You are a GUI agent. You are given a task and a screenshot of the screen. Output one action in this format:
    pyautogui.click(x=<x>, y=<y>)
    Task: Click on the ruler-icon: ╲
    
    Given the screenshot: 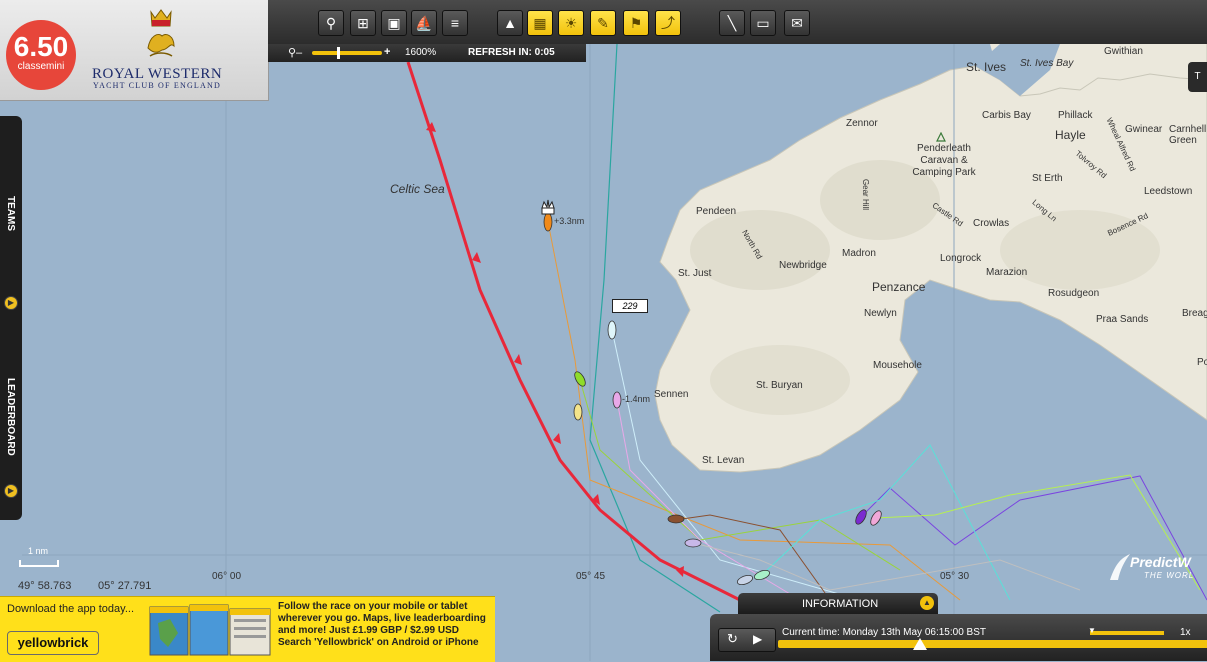 What is the action you would take?
    pyautogui.click(x=732, y=23)
    